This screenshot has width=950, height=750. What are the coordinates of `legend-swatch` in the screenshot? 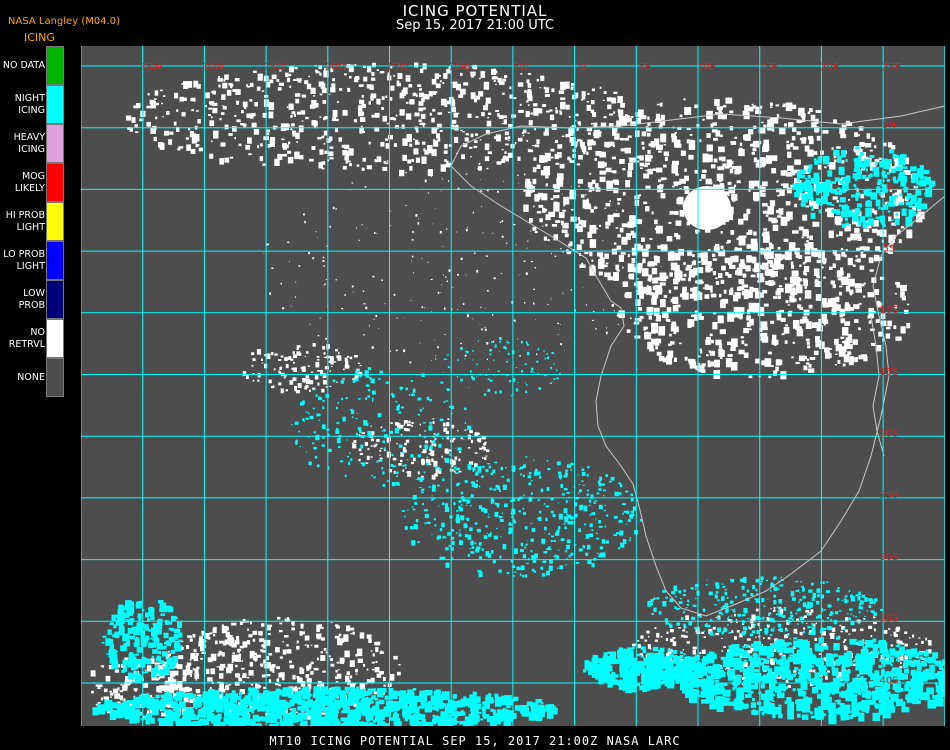 It's located at (55, 104).